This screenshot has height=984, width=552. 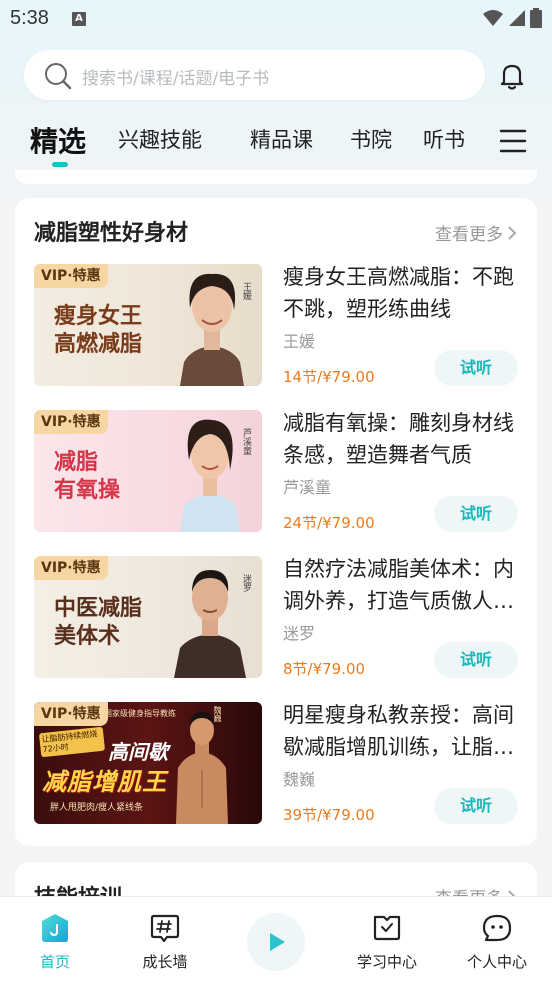 What do you see at coordinates (324, 669) in the screenshot?
I see `course-price: 8节/¥79.00` at bounding box center [324, 669].